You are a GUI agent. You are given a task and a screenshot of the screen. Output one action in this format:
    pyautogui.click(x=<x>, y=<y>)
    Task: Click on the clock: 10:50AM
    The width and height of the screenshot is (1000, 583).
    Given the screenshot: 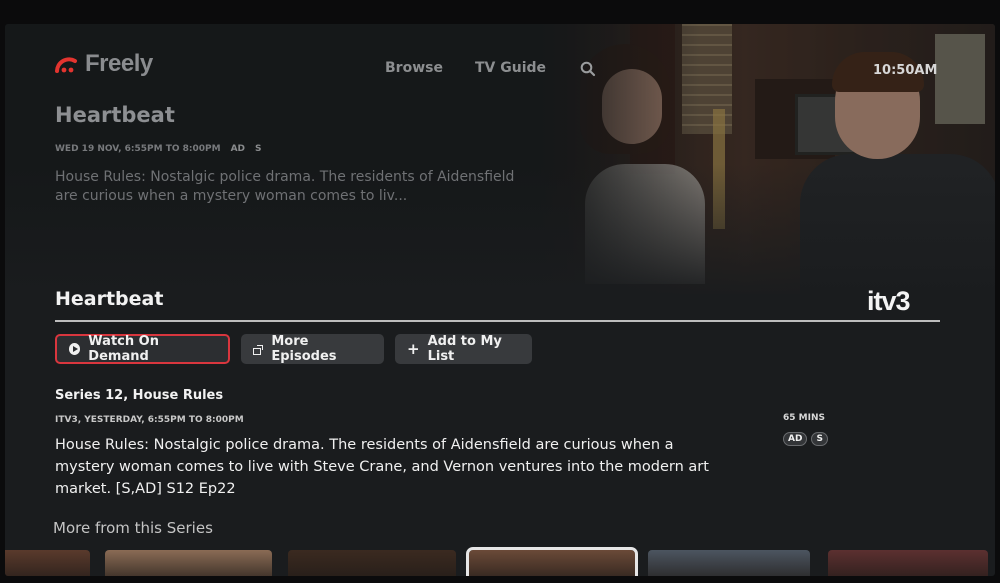 What is the action you would take?
    pyautogui.click(x=905, y=70)
    